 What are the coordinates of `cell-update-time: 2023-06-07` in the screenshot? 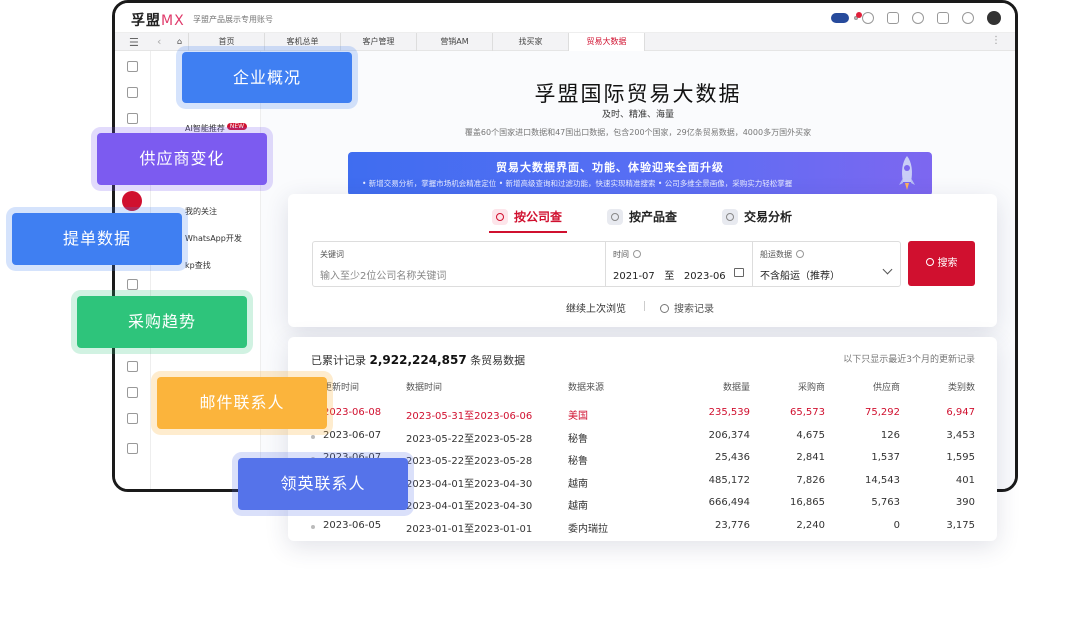 It's located at (352, 435).